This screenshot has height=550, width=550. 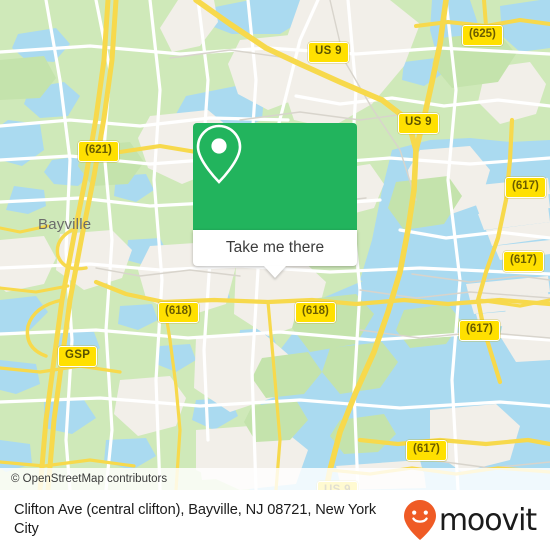 I want to click on road-shield-617-lowermid: (617), so click(x=479, y=330).